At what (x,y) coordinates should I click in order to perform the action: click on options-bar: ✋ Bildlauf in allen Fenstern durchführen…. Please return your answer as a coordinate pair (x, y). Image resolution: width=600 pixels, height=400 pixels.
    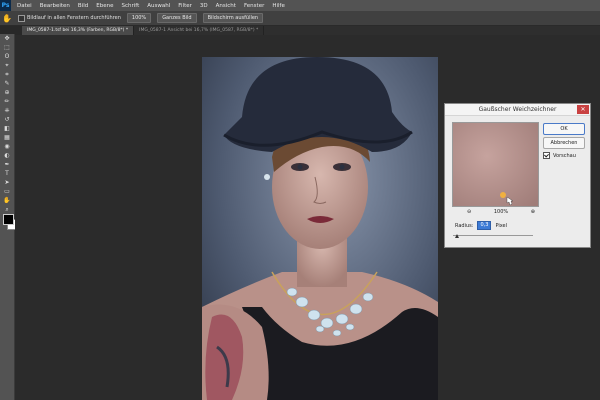
    Looking at the image, I should click on (300, 18).